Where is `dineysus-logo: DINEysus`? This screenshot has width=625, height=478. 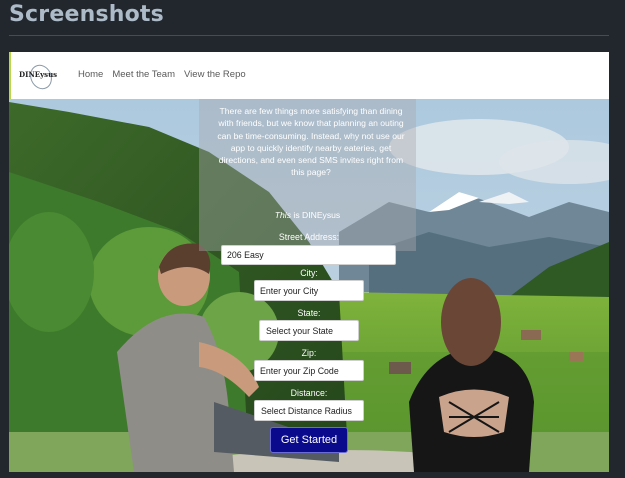
dineysus-logo: DINEysus is located at coordinates (41, 77).